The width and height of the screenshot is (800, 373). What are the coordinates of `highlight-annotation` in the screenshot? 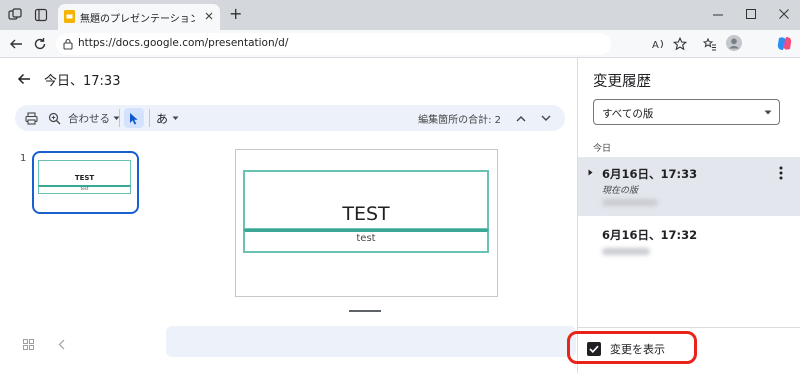 It's located at (632, 347).